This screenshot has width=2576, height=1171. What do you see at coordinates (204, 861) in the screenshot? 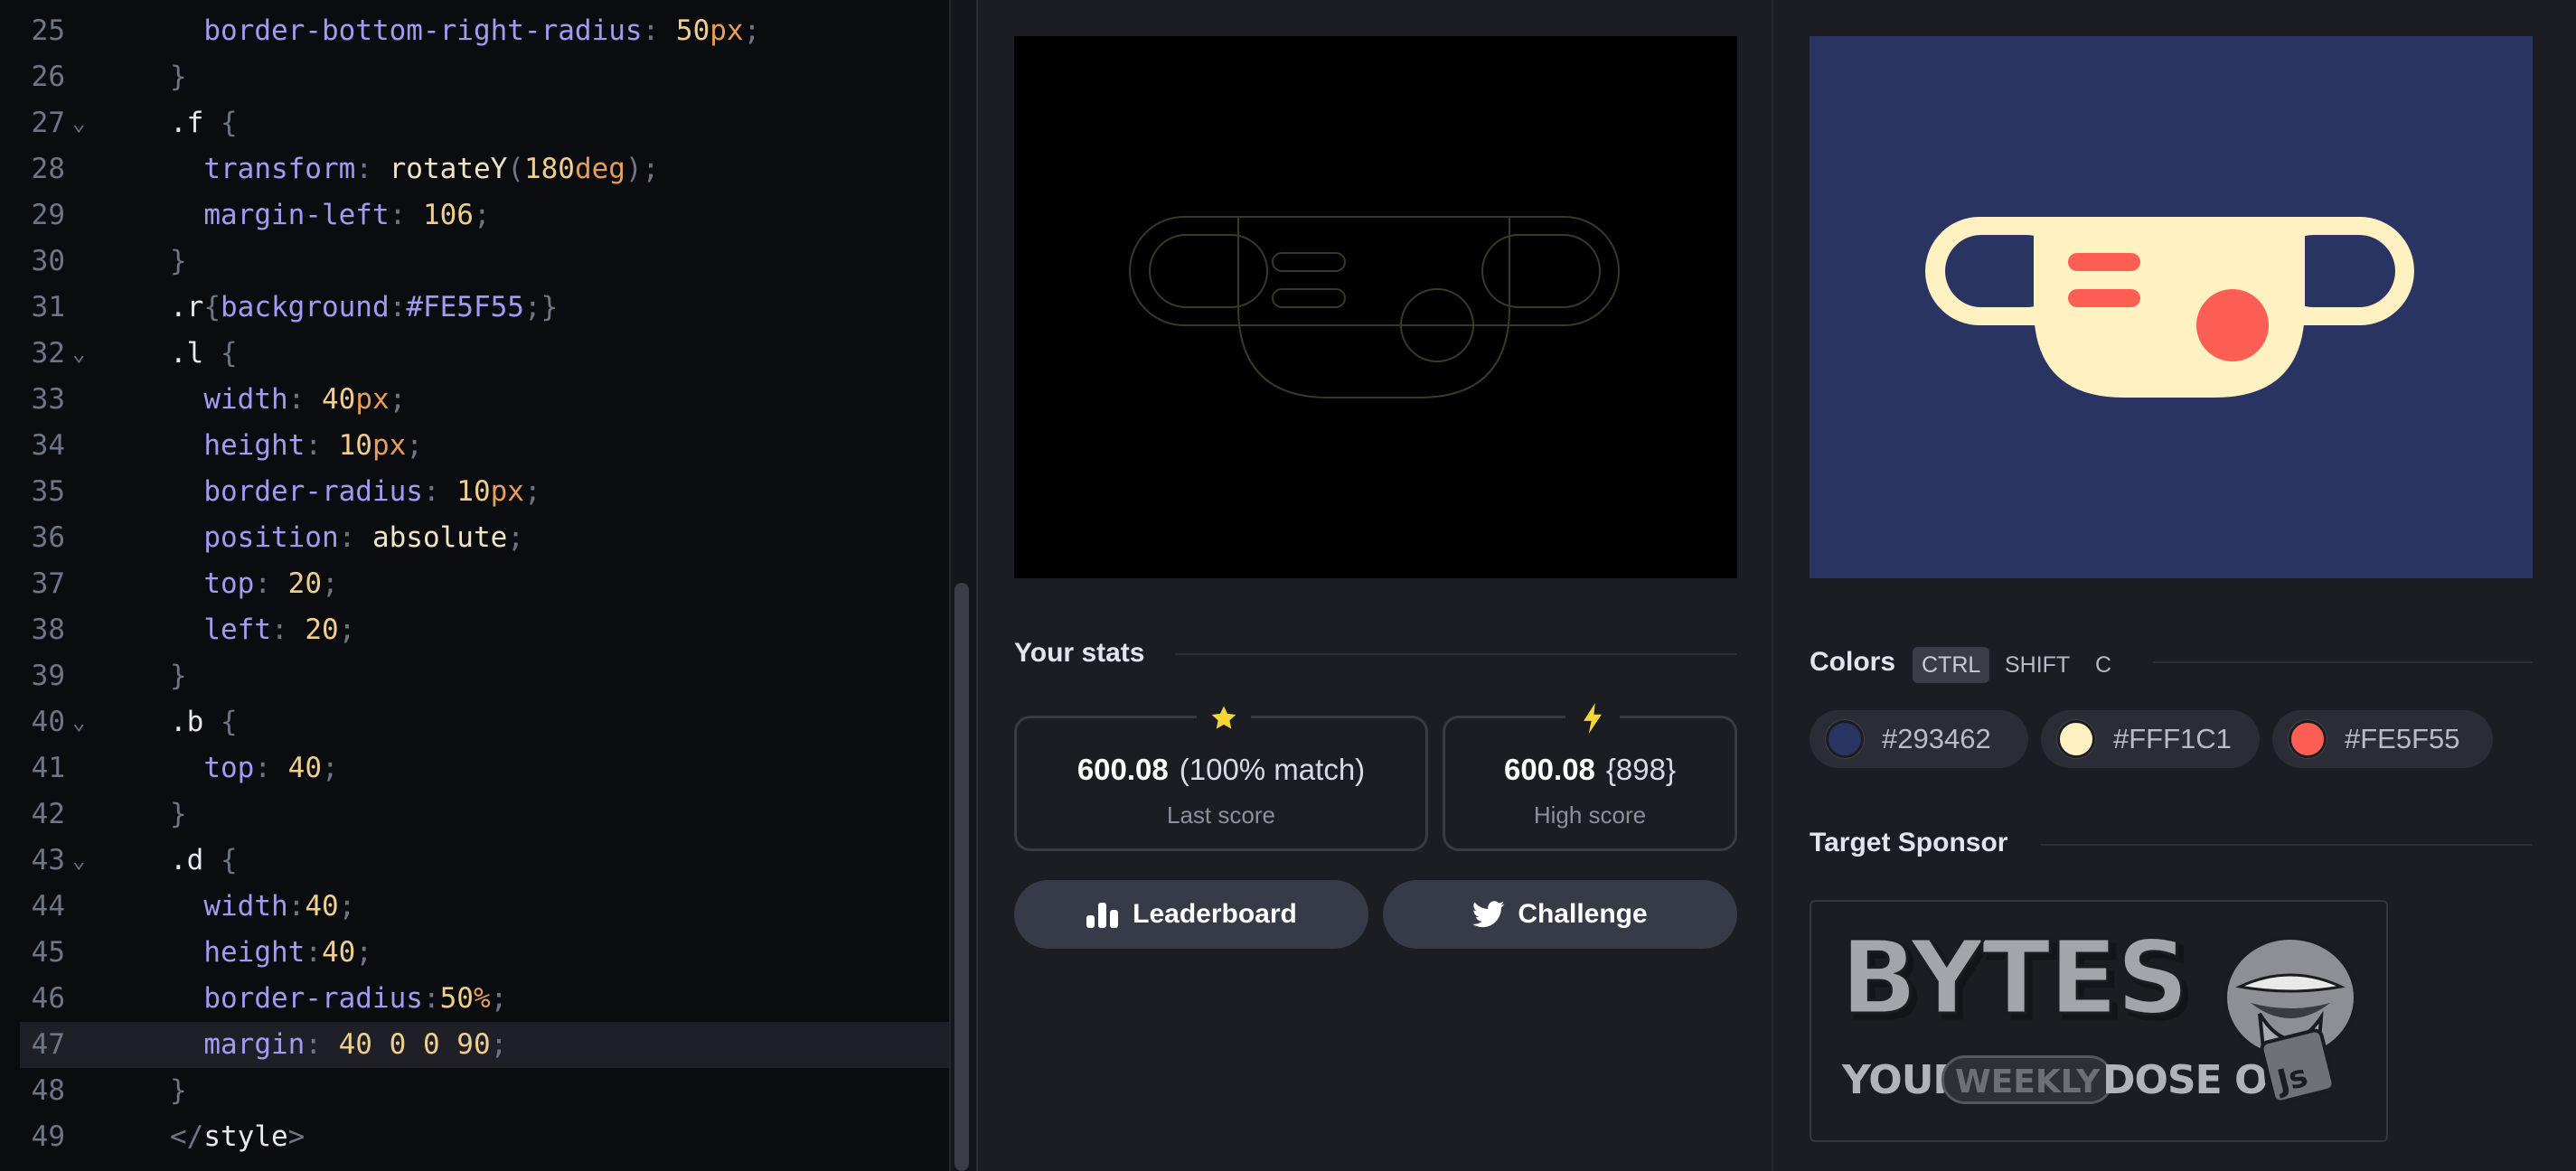
I see `code-text: .d {` at bounding box center [204, 861].